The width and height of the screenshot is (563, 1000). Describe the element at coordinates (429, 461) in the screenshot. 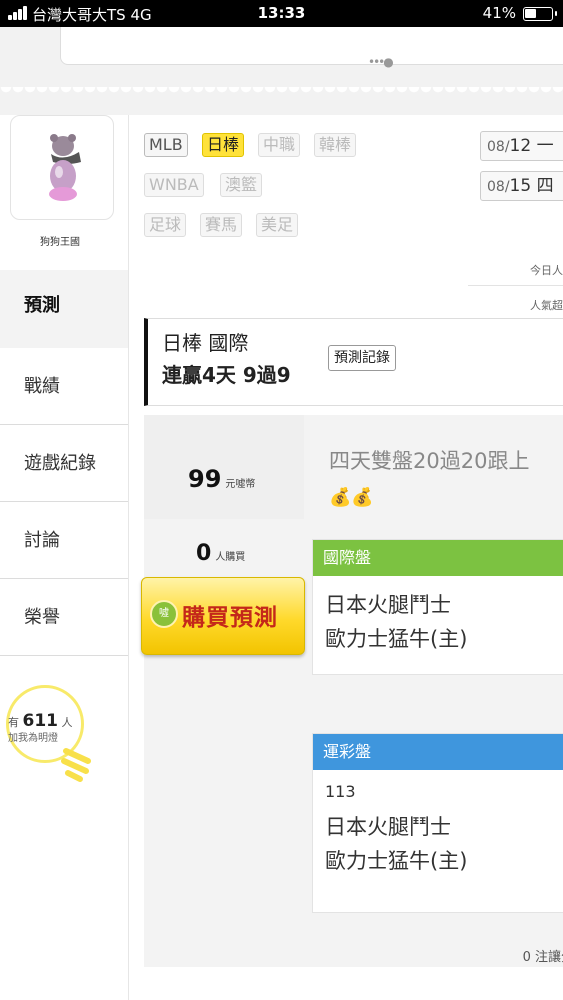

I see `pick-title: 四天雙盤20過20跟上` at that location.